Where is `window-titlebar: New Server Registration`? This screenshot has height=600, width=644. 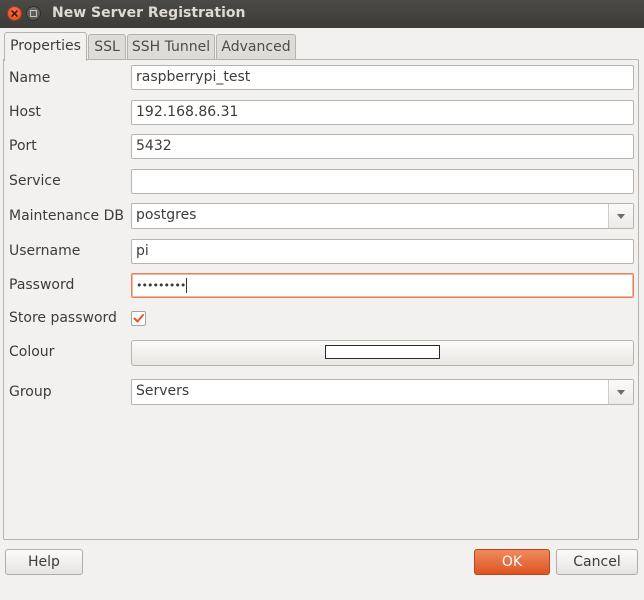 window-titlebar: New Server Registration is located at coordinates (322, 14).